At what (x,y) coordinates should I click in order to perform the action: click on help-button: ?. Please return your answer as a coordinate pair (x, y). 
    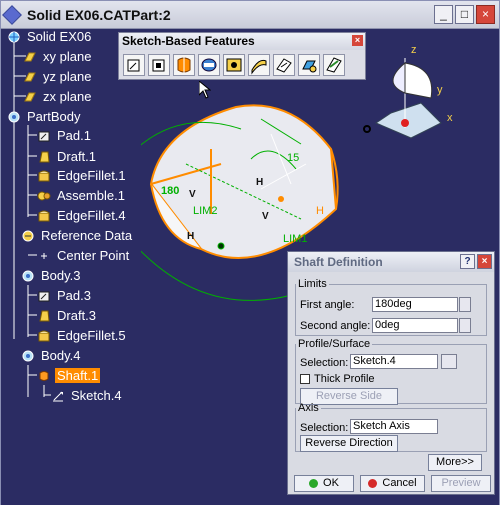
    Looking at the image, I should click on (467, 261).